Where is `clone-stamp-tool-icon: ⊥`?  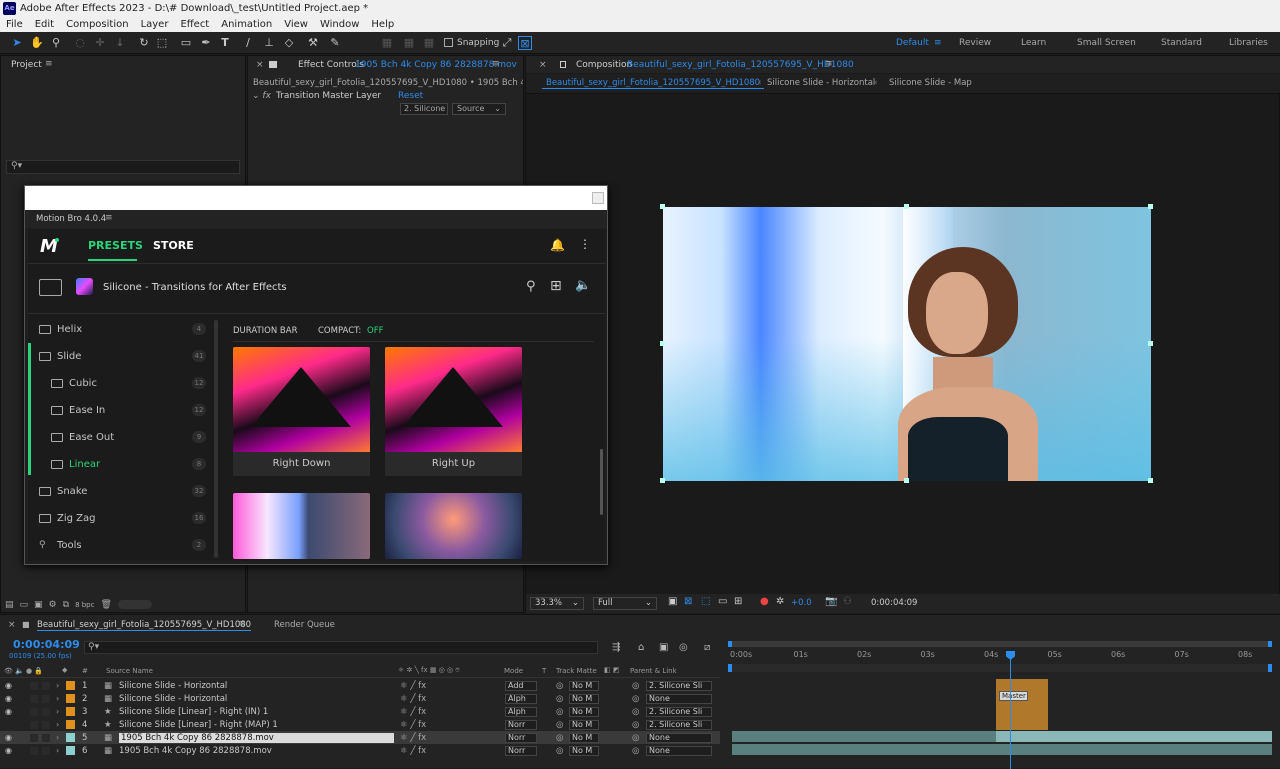 clone-stamp-tool-icon: ⊥ is located at coordinates (269, 43).